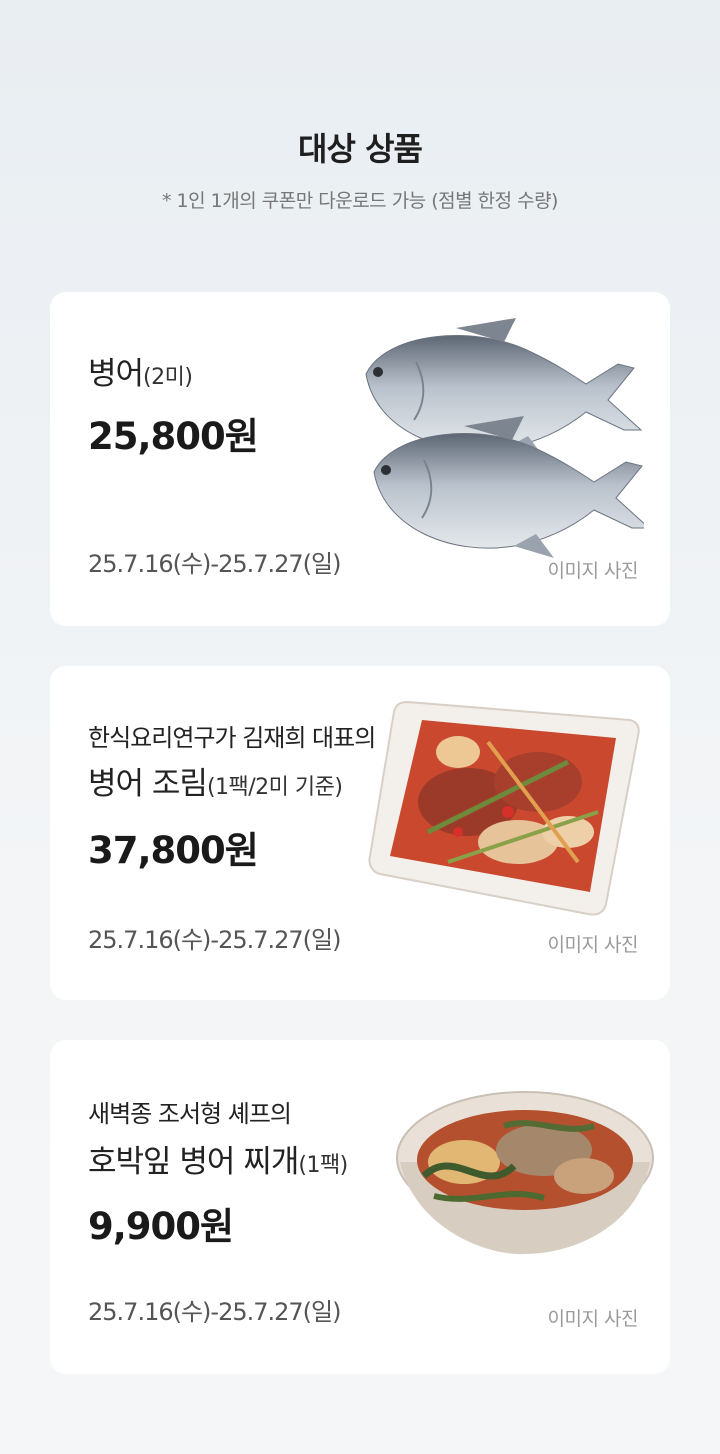 The image size is (720, 1454). Describe the element at coordinates (360, 201) in the screenshot. I see `coupon-notice: * 1인 1개의 쿠폰만 다운로드 가능 (점별 한정 수량)` at that location.